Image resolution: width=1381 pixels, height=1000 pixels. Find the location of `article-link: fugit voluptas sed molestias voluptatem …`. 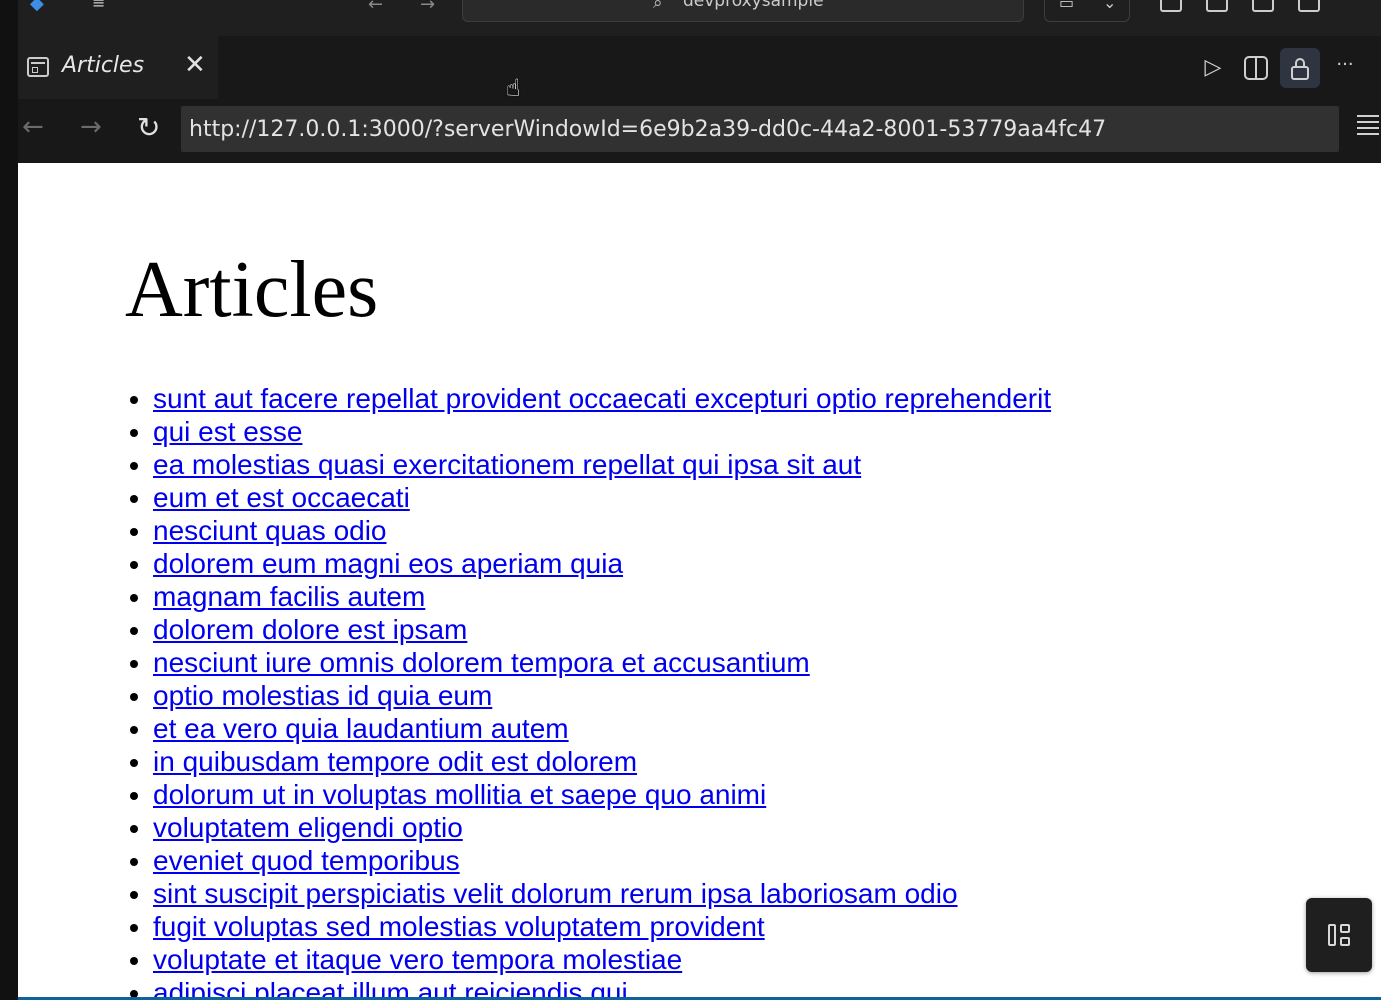

article-link: fugit voluptas sed molestias voluptatem … is located at coordinates (459, 926).